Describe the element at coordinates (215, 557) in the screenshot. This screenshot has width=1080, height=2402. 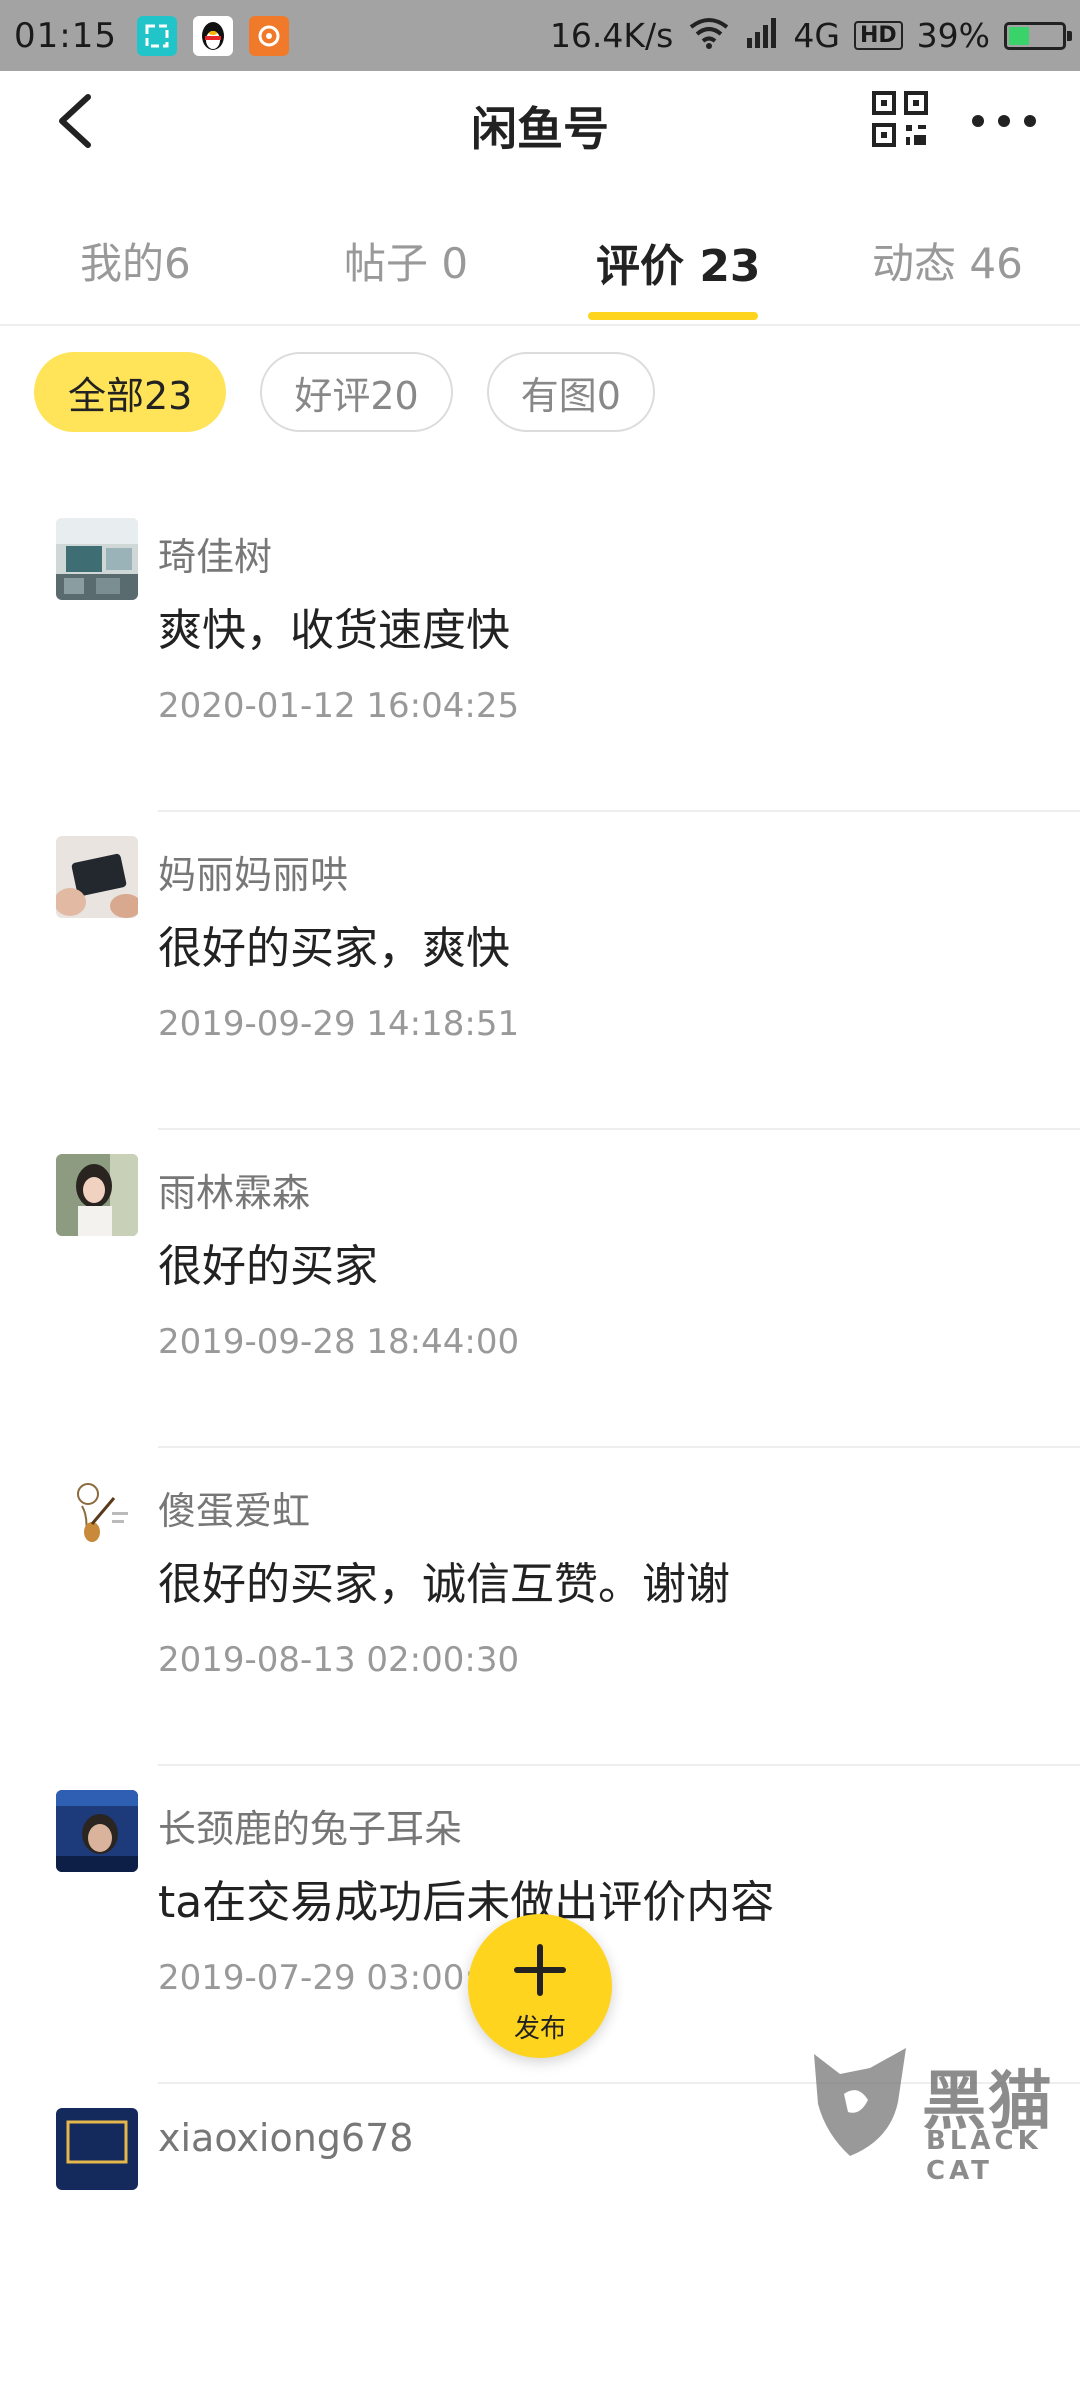
I see `reviewer-name: 琦佳树` at that location.